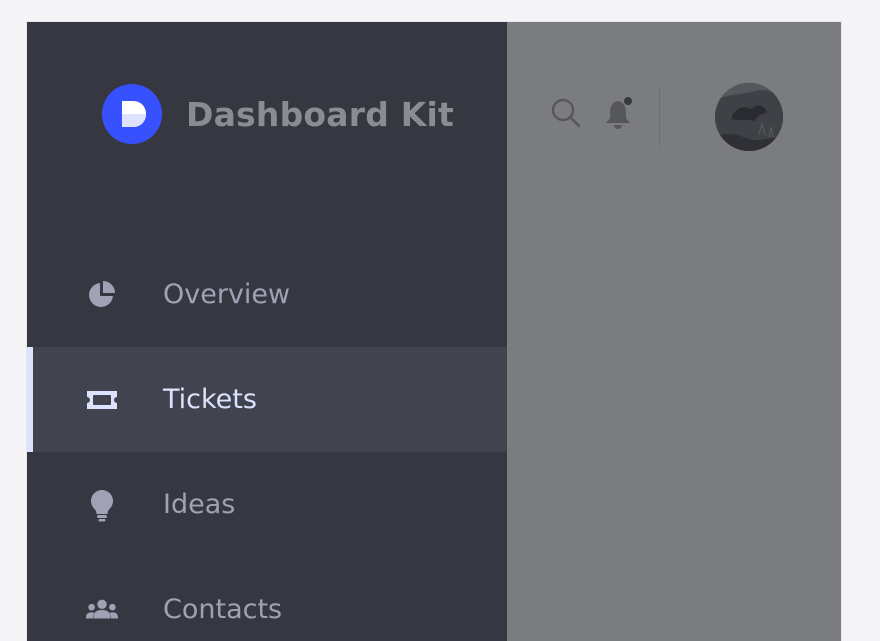 This screenshot has height=641, width=880. I want to click on search-icon, so click(566, 115).